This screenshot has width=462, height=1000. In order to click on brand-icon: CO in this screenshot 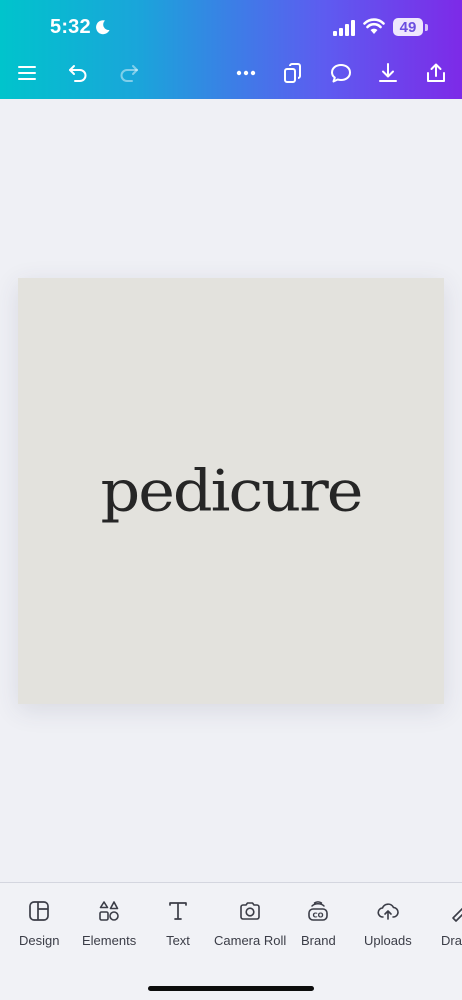, I will do `click(318, 911)`.